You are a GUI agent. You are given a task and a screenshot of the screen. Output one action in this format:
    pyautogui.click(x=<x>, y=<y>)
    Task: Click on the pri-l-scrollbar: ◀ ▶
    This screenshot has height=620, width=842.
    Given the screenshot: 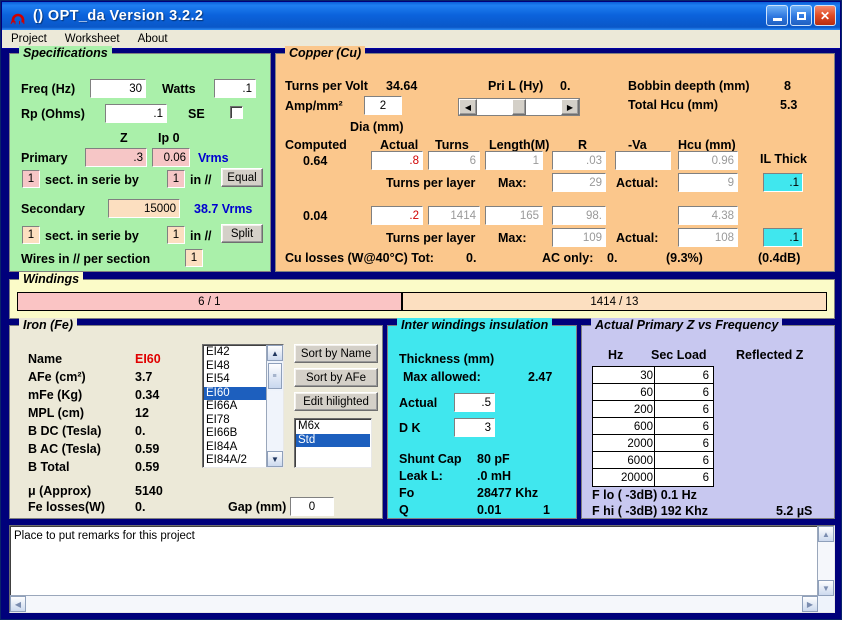 What is the action you would take?
    pyautogui.click(x=519, y=107)
    